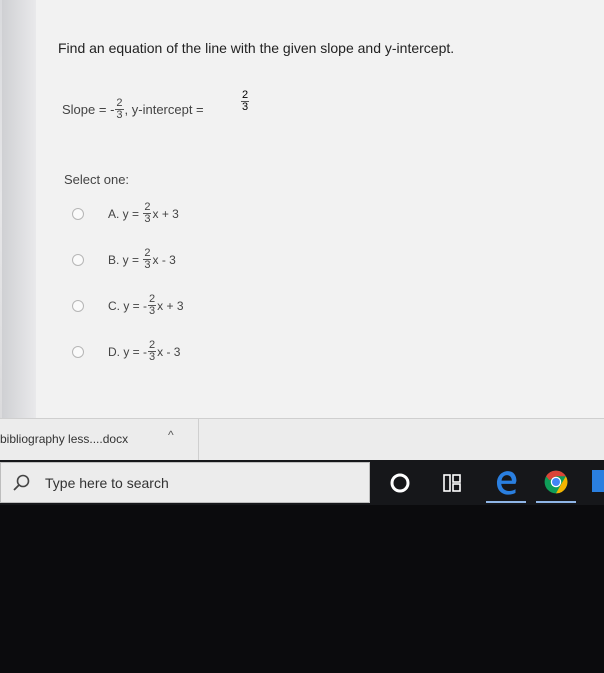 The height and width of the screenshot is (673, 604). What do you see at coordinates (400, 483) in the screenshot?
I see `cortana-icon` at bounding box center [400, 483].